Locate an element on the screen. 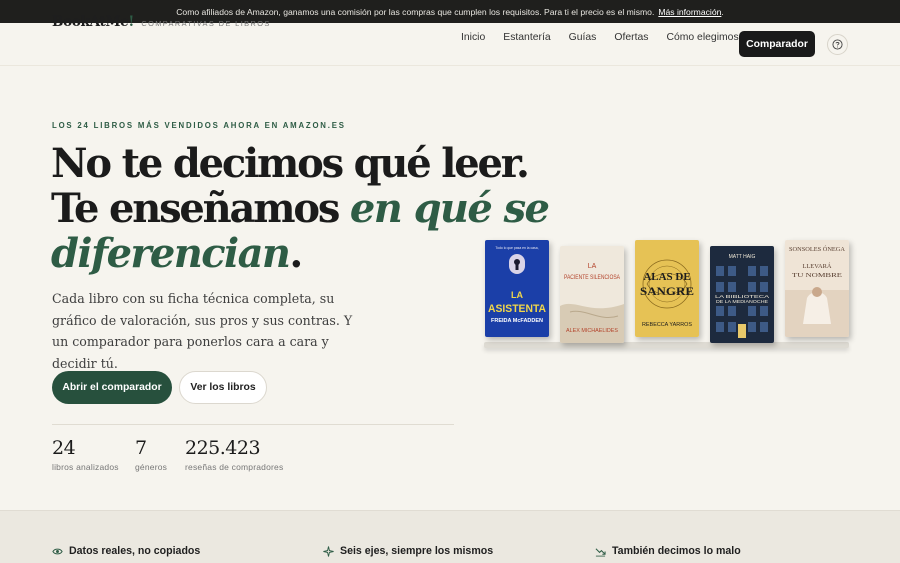 The height and width of the screenshot is (563, 900). feature-the-bad: También decimos lo malo is located at coordinates (668, 551).